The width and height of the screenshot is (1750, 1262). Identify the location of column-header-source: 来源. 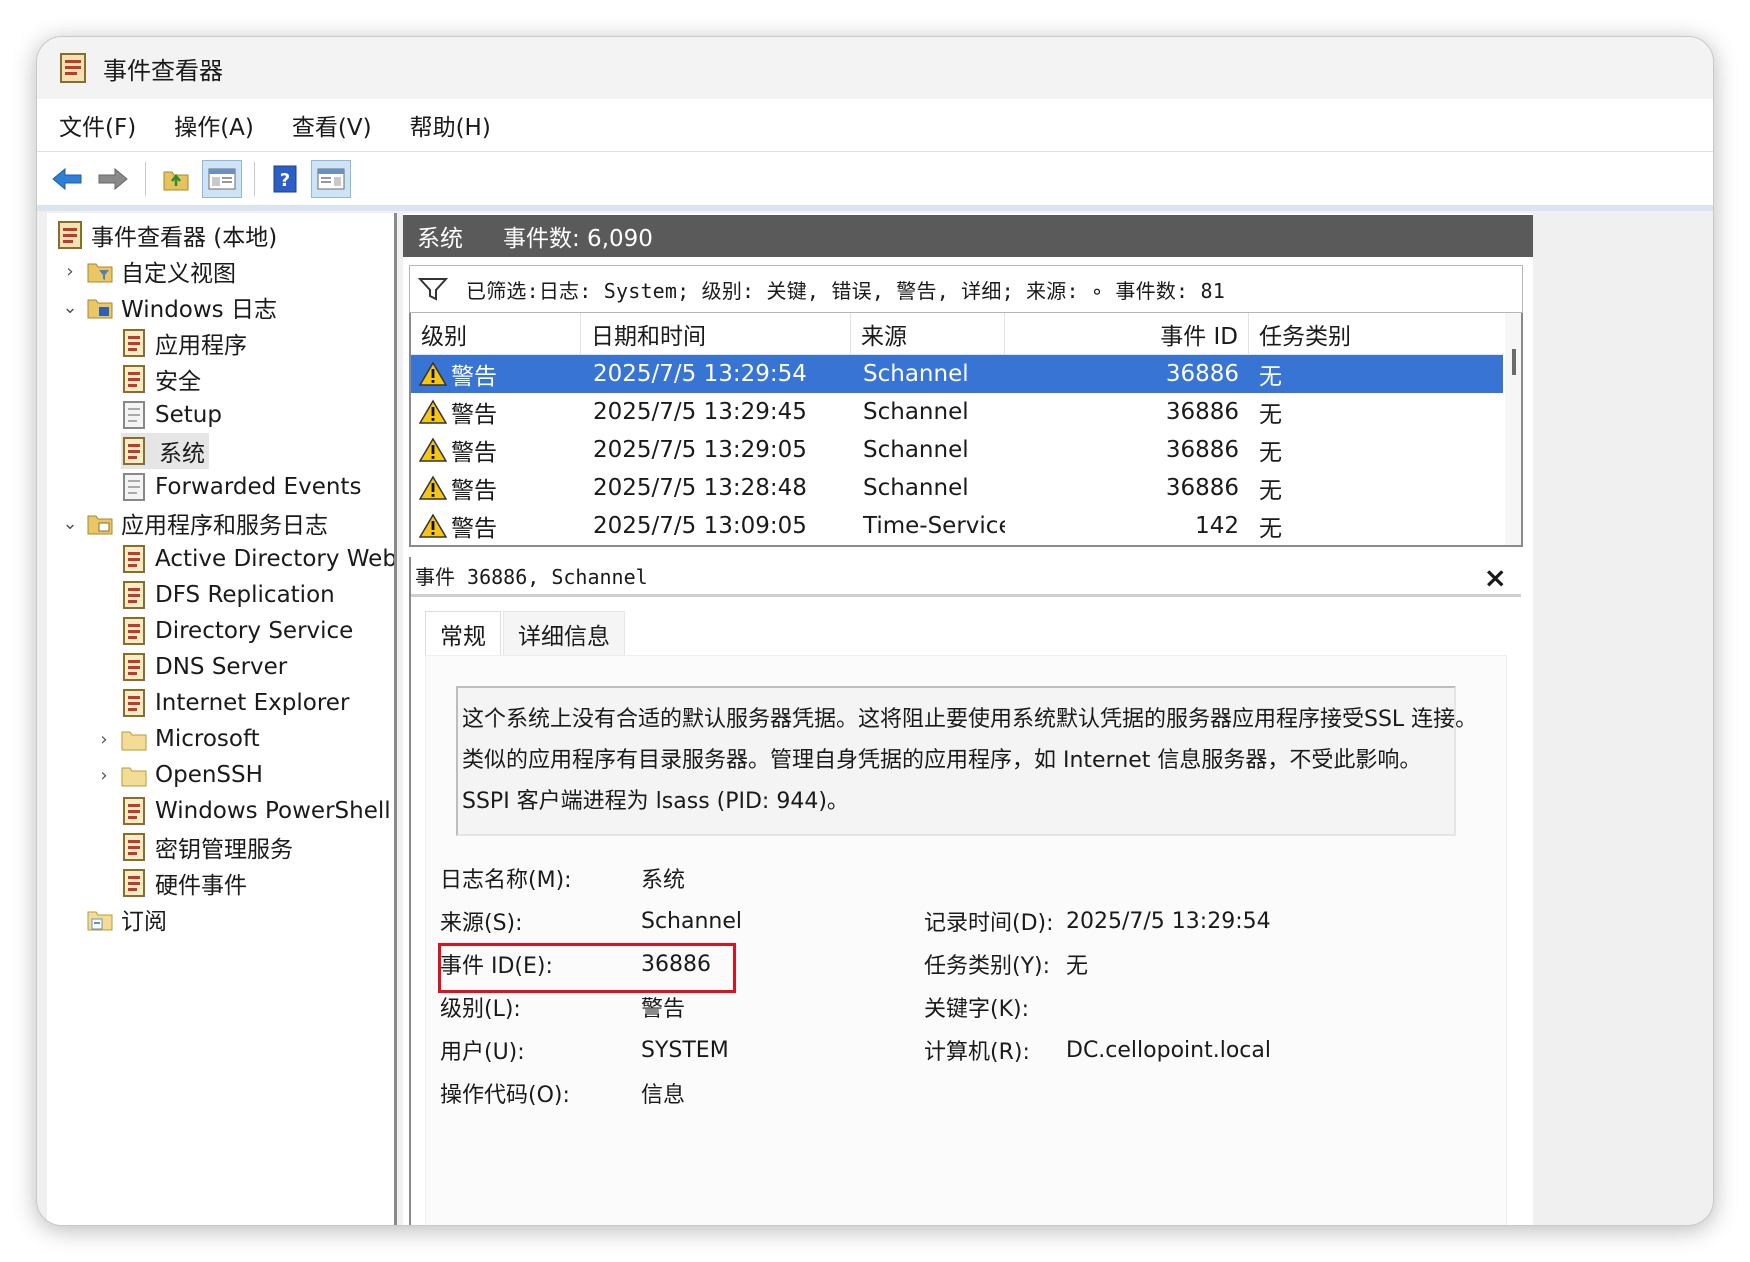
(928, 334).